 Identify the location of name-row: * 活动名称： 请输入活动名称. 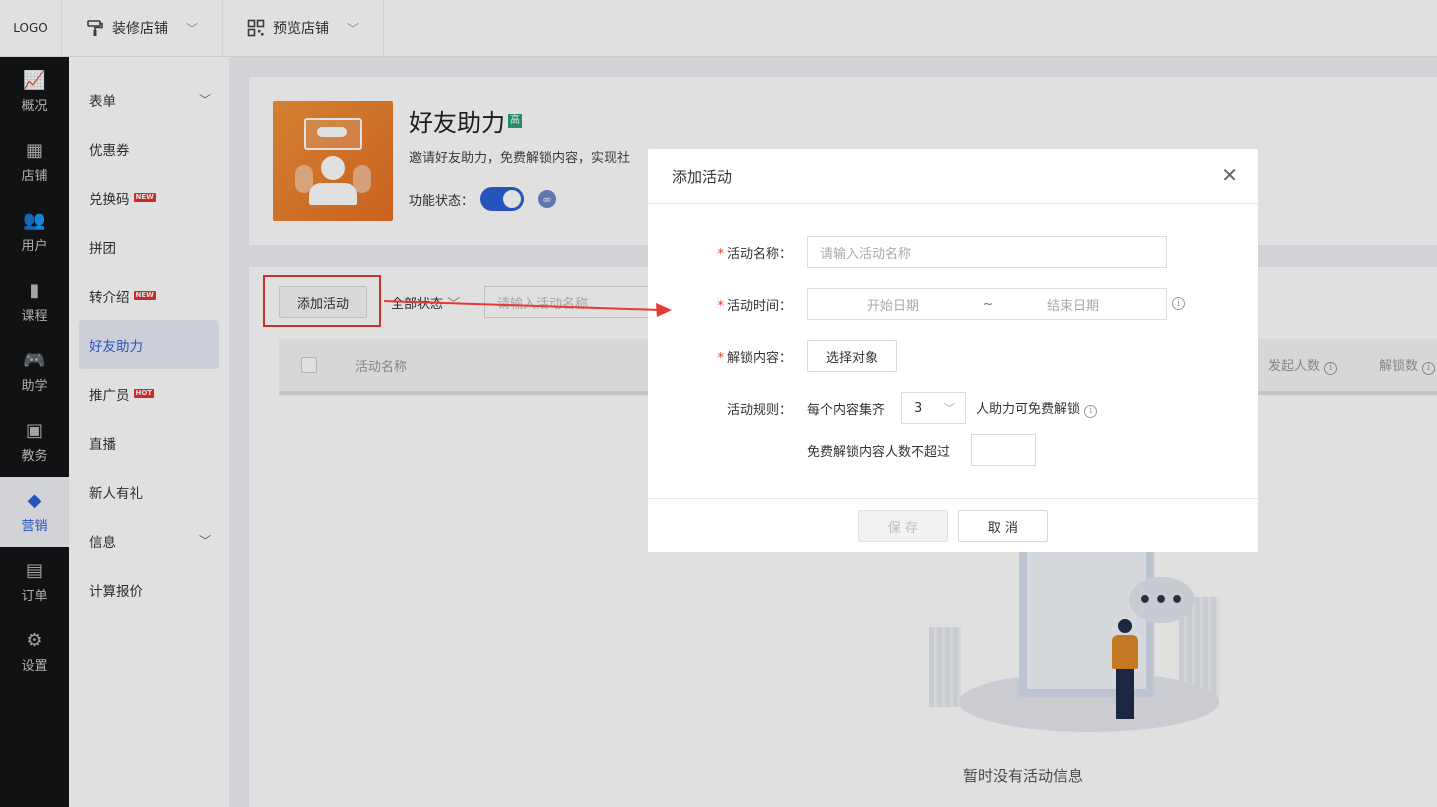
(953, 252).